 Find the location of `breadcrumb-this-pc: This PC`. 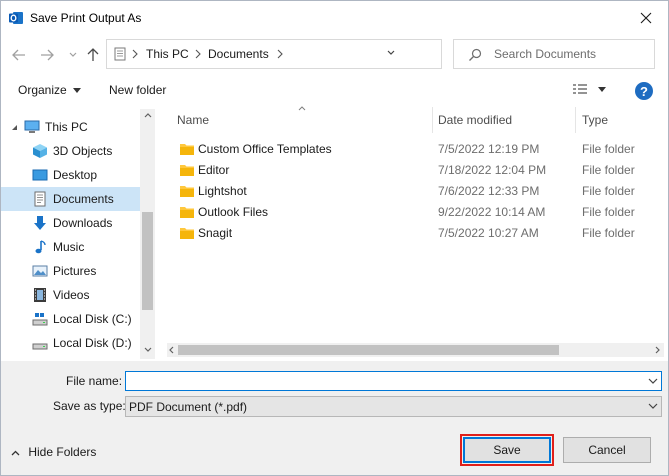

breadcrumb-this-pc: This PC is located at coordinates (167, 54).